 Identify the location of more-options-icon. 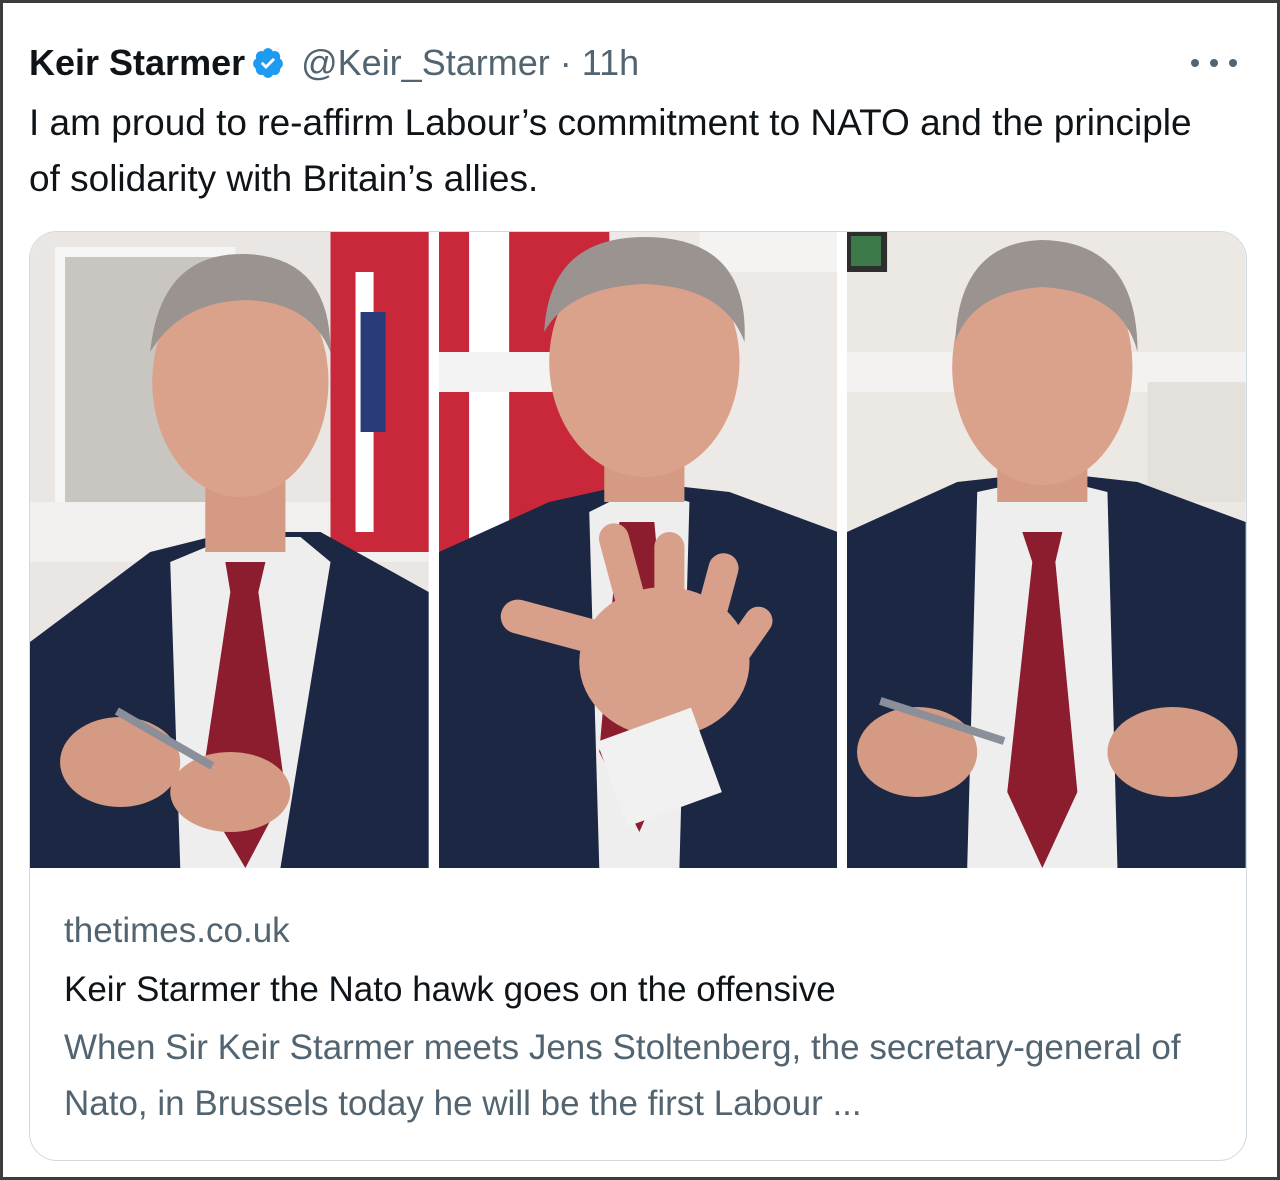
(1214, 63).